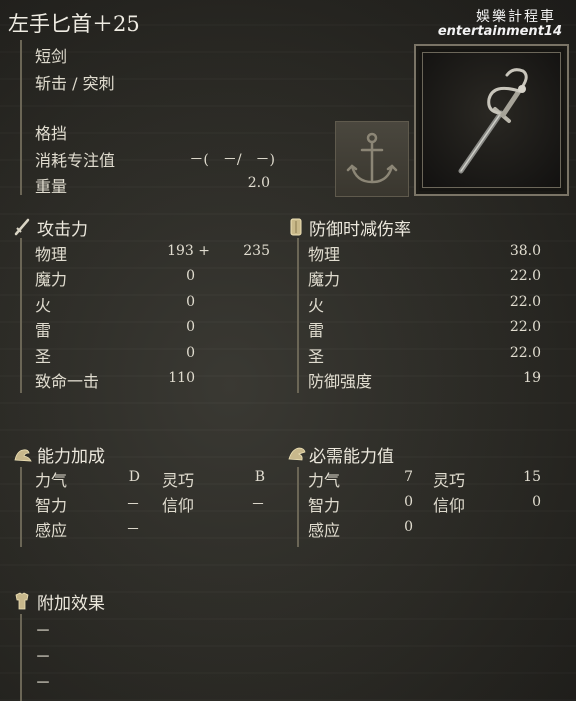 This screenshot has height=701, width=576. What do you see at coordinates (43, 305) in the screenshot?
I see `attack-label: 火` at bounding box center [43, 305].